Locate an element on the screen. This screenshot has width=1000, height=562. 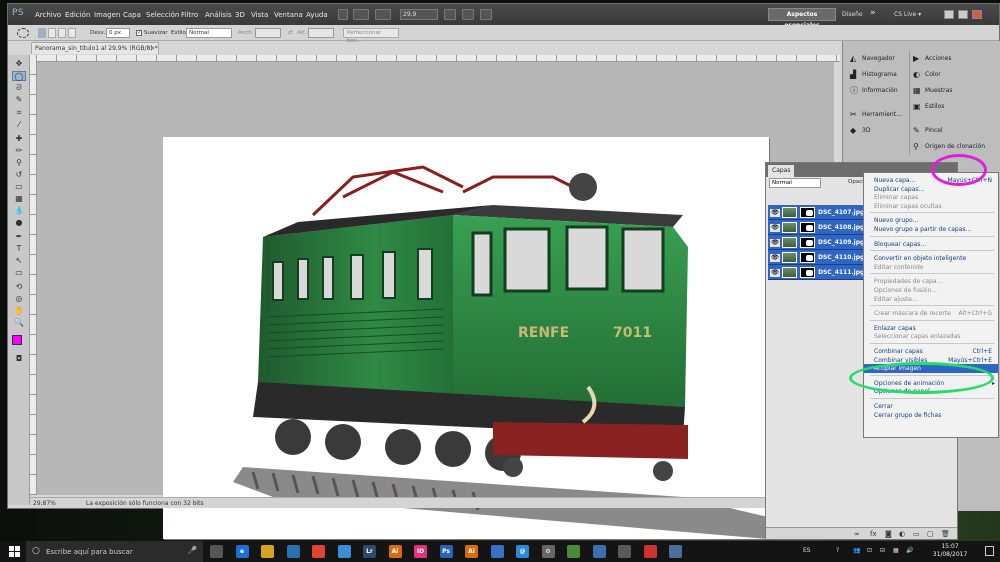
menu-item: Eliminar capas ocultas is located at coordinates (931, 206).